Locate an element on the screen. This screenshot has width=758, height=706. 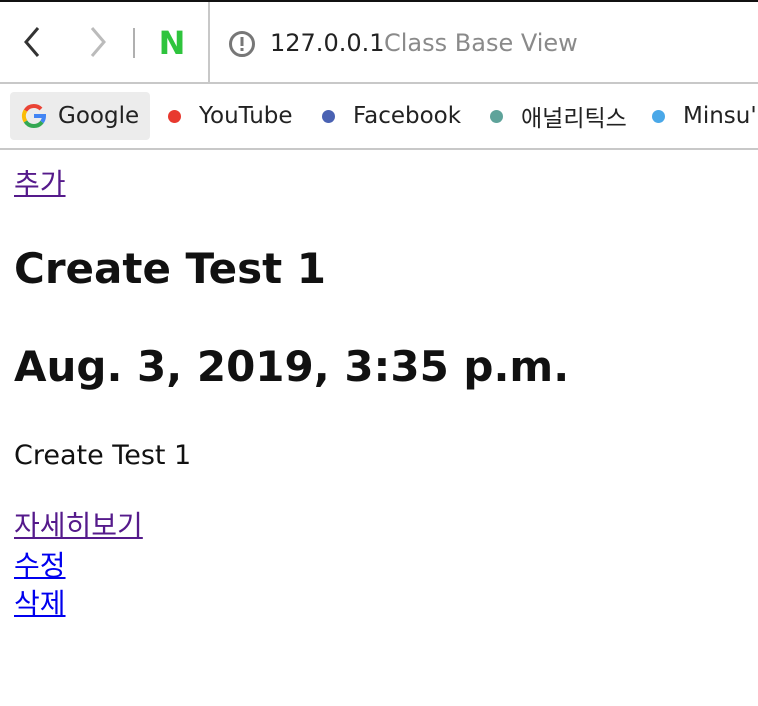
bookmarks-bar: Google YouTube Facebook 애널리틱스 Minsu' is located at coordinates (379, 117).